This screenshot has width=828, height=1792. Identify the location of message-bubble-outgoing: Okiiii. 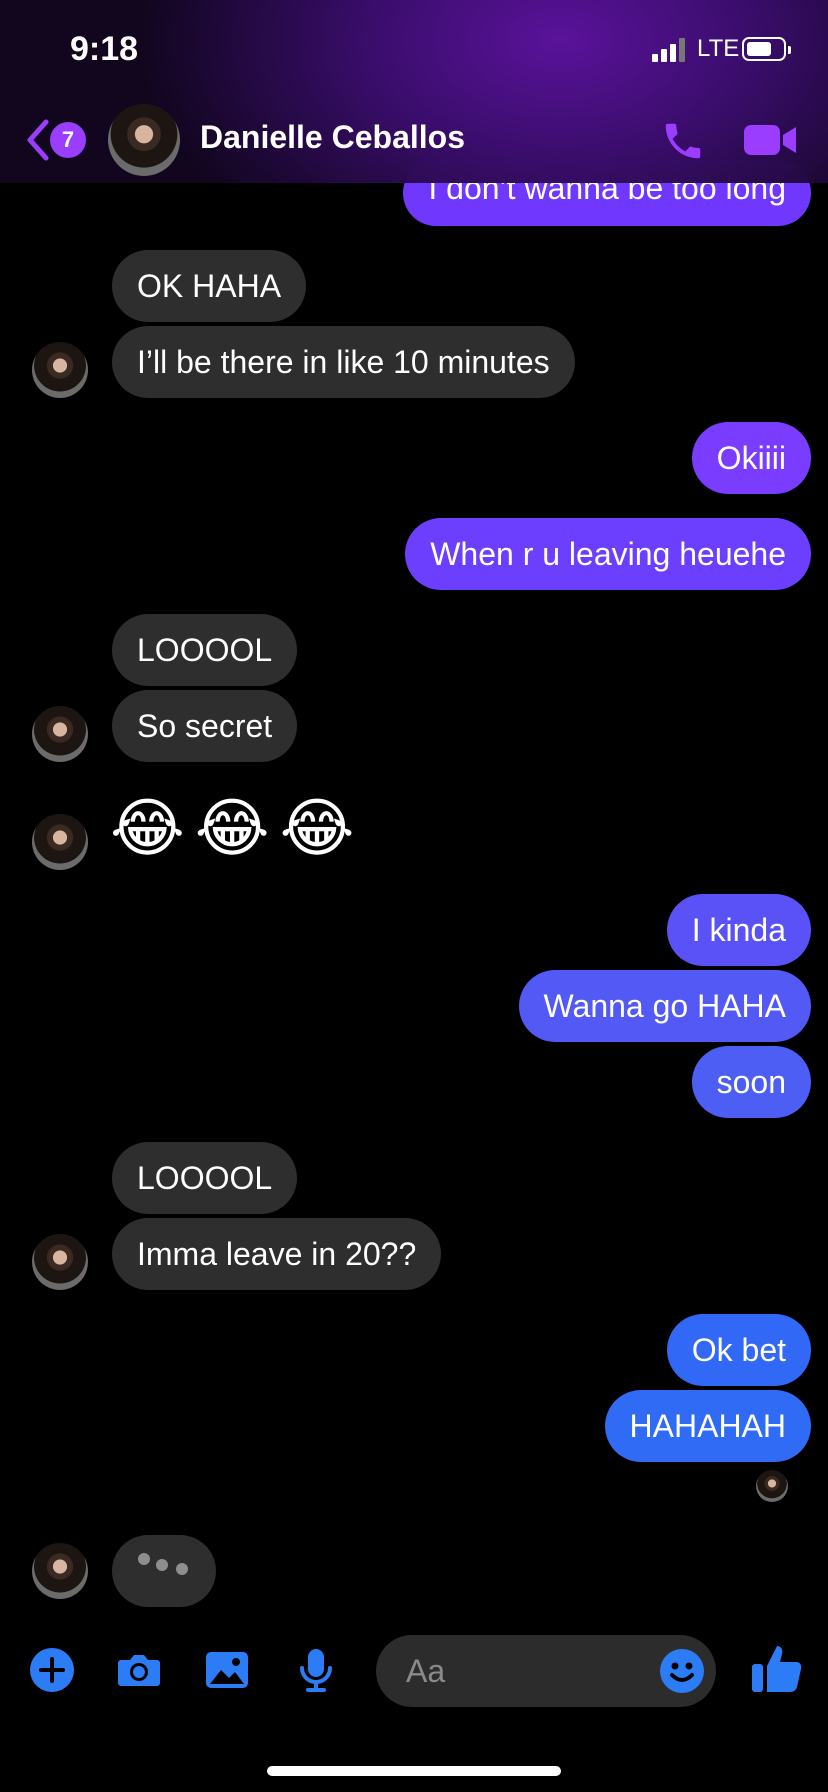
(751, 458).